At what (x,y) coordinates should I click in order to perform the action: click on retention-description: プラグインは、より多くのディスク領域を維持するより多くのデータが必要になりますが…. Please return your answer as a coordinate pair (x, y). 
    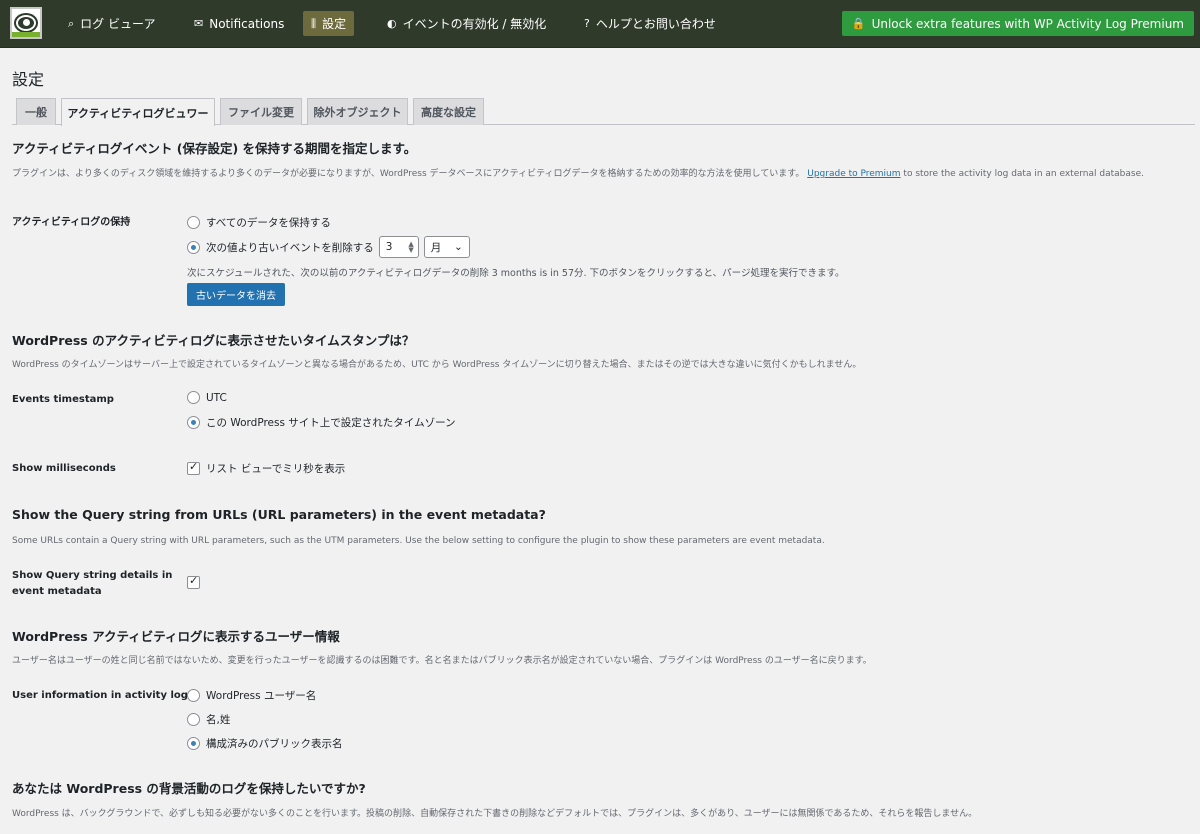
    Looking at the image, I should click on (597, 174).